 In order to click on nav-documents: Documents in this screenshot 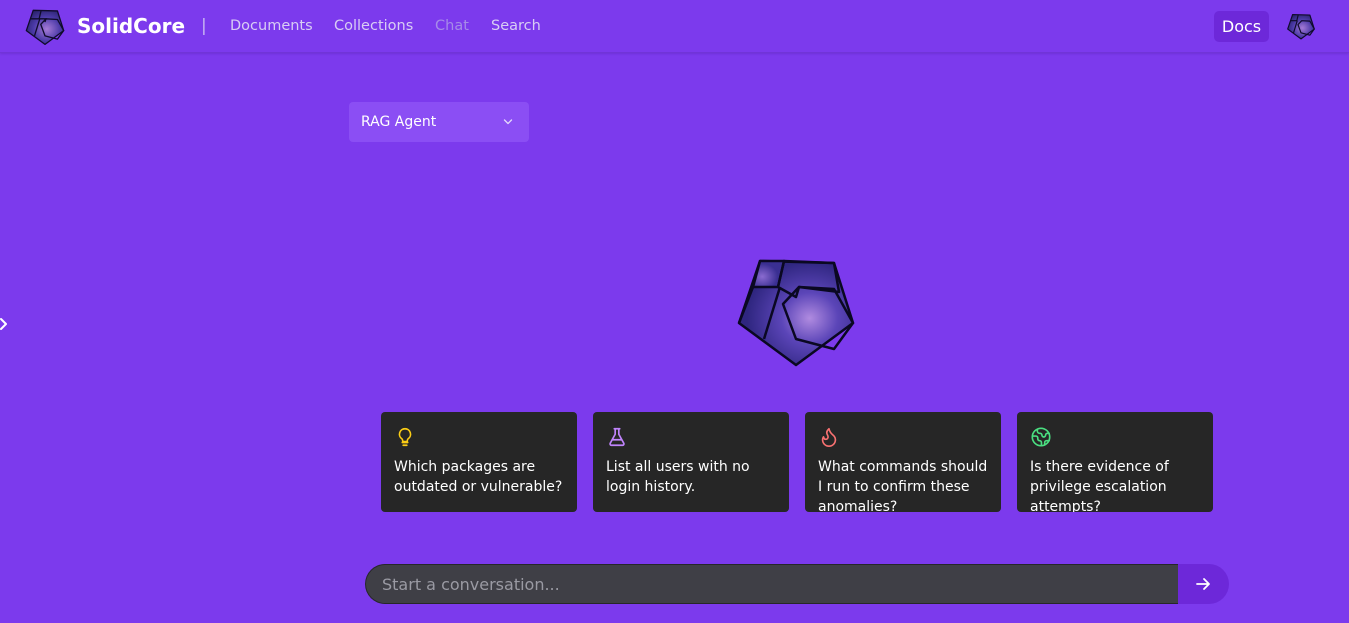, I will do `click(271, 26)`.